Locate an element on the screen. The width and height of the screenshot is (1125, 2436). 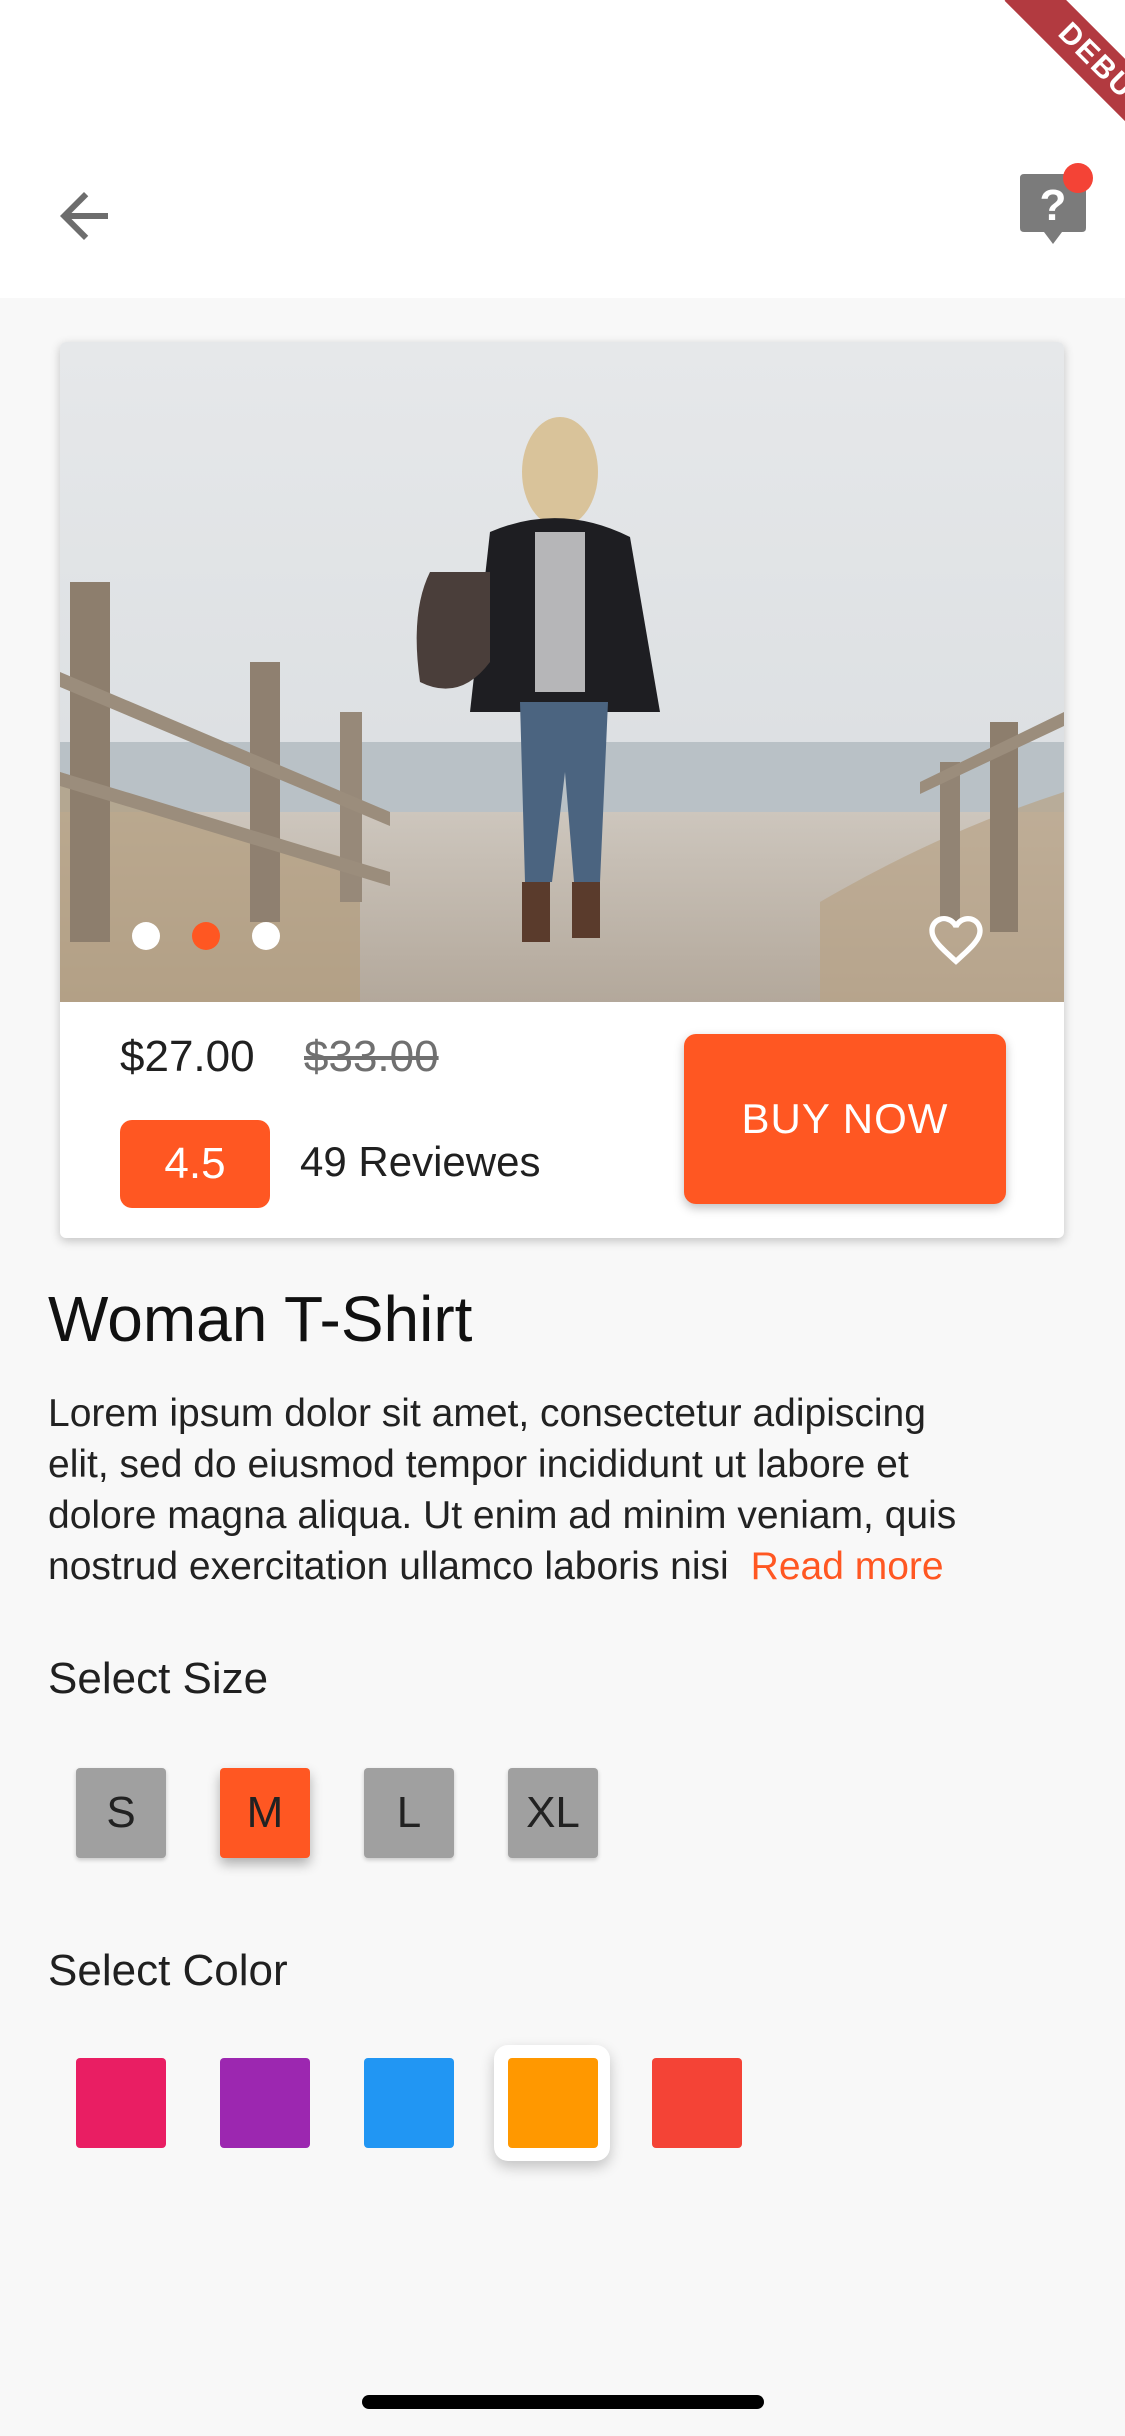
color-swatch-orange-selected is located at coordinates (553, 2103).